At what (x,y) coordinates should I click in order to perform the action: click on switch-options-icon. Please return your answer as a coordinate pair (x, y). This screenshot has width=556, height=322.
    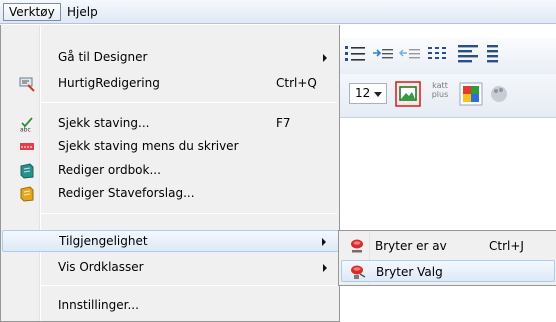
    Looking at the image, I should click on (358, 272).